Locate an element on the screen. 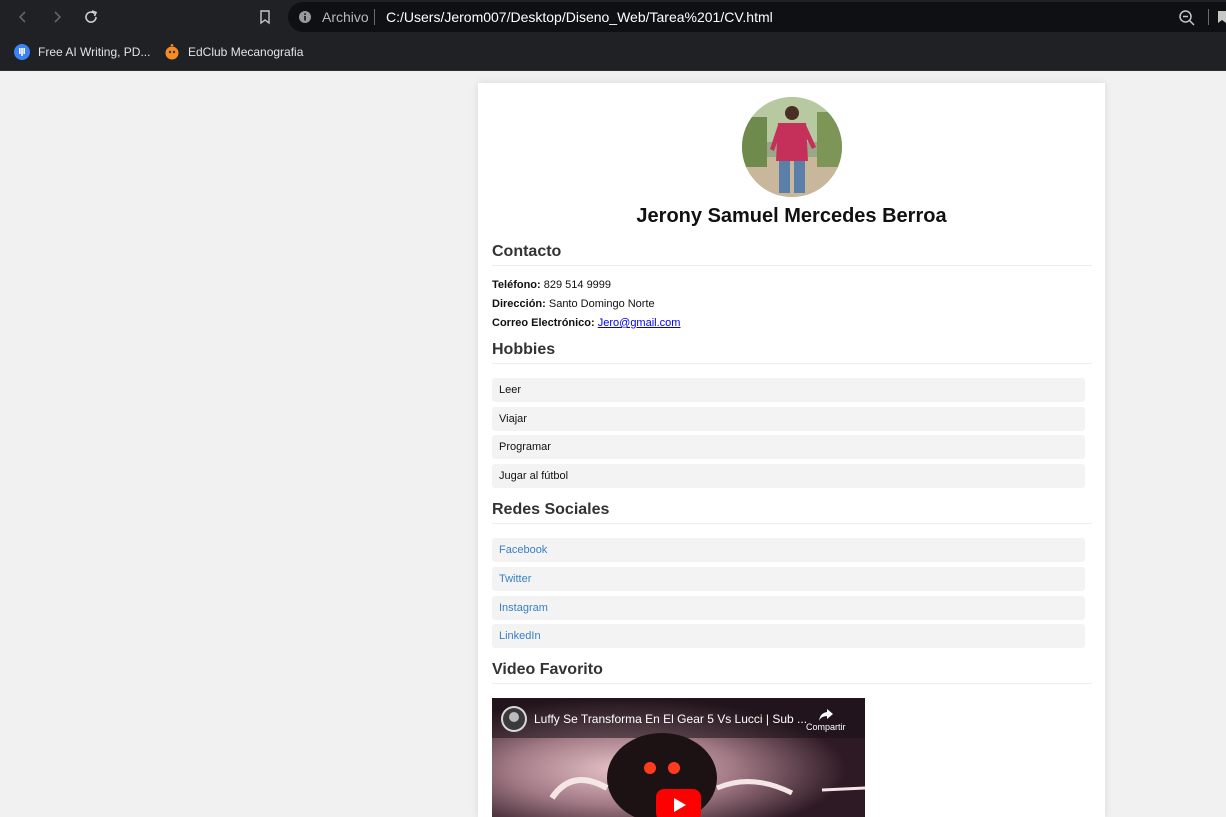  social-link-twitter: Twitter is located at coordinates (788, 579).